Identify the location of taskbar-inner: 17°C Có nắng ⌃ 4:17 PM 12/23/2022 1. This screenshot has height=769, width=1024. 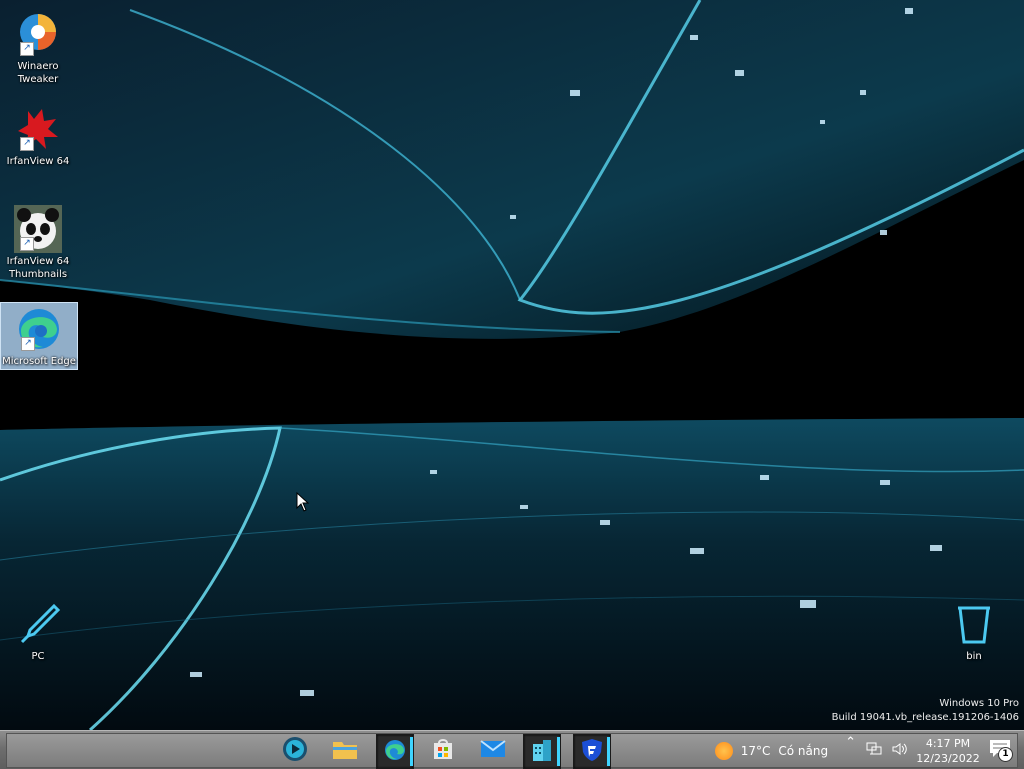
(512, 751).